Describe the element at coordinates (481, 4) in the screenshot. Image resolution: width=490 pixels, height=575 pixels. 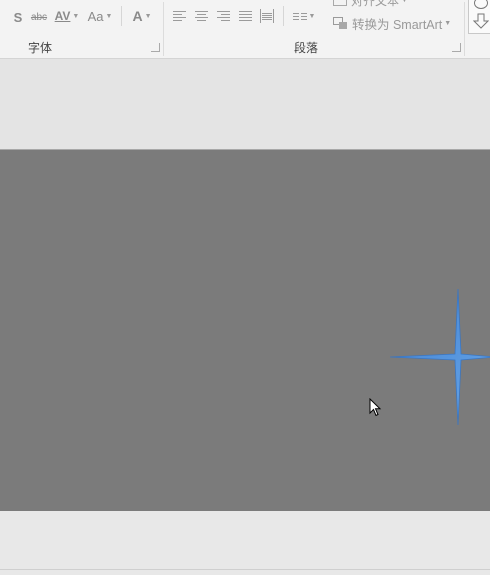
I see `oval-shape-icon` at that location.